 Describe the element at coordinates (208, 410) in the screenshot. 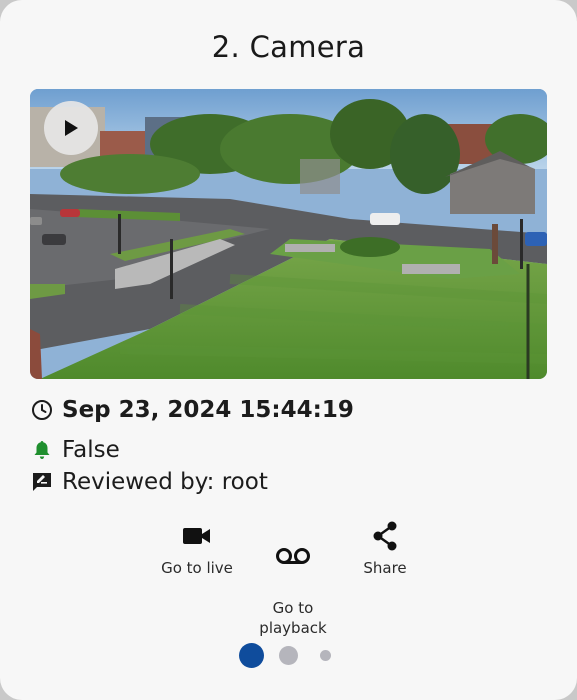

I see `timestamp-text: Sep 23, 2024 15:44:19` at that location.